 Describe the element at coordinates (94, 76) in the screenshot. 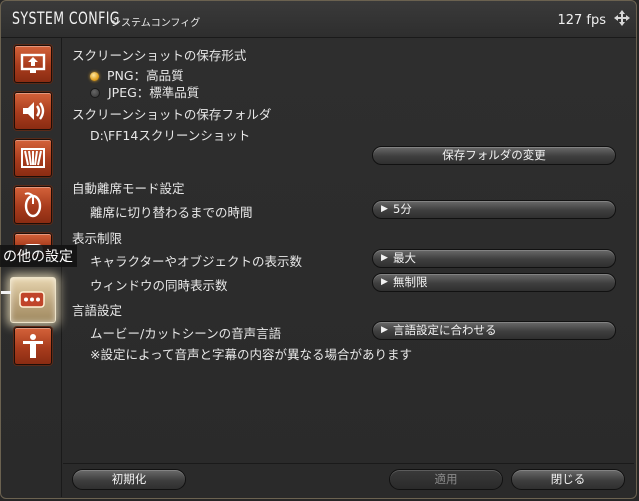

I see `radio-selected-icon` at that location.